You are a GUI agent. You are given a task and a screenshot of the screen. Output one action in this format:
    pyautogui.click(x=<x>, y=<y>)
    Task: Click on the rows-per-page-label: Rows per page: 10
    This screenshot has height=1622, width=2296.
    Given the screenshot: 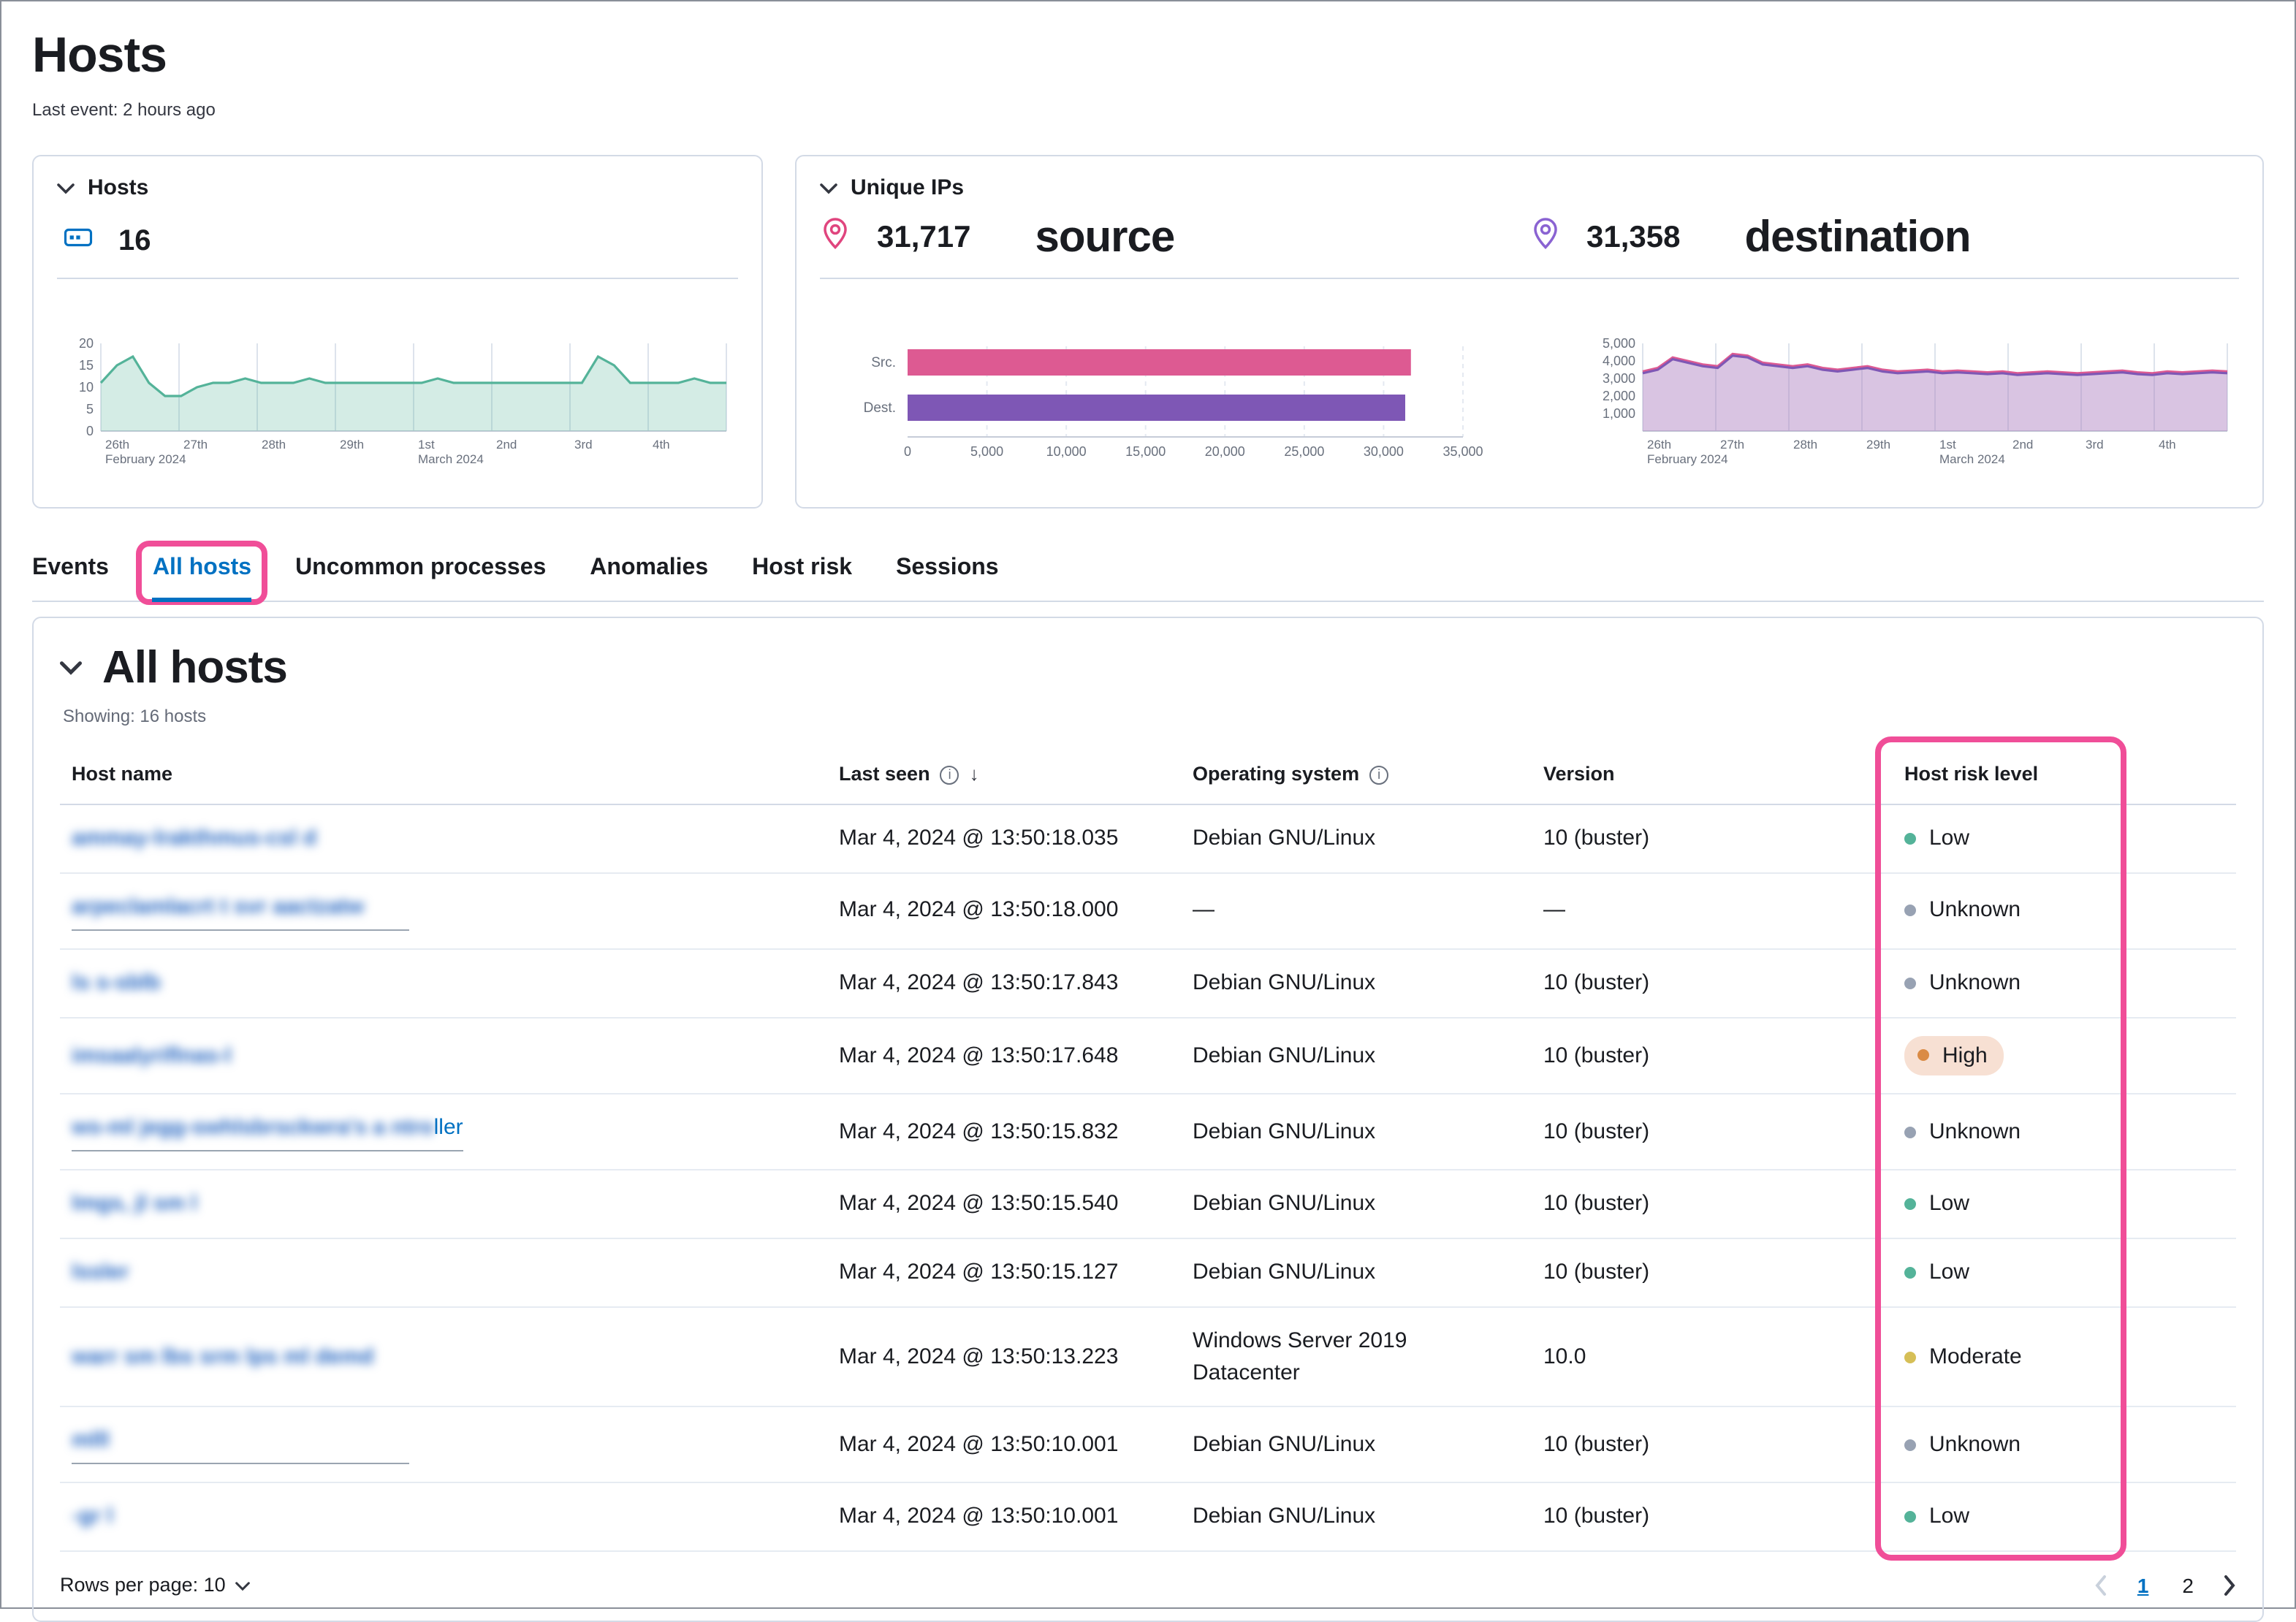 What is the action you would take?
    pyautogui.click(x=143, y=1585)
    